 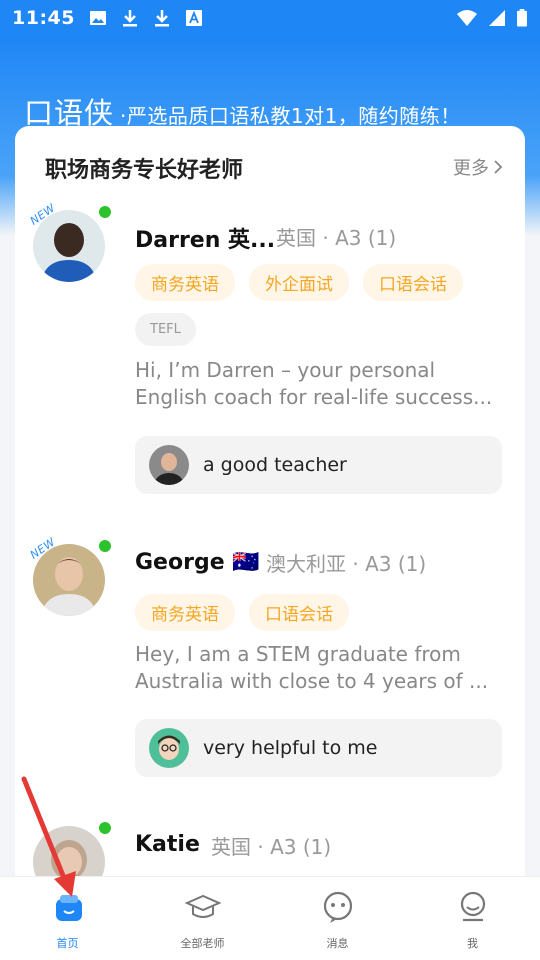 I want to click on nav-item-messages: 消息, so click(x=337, y=918).